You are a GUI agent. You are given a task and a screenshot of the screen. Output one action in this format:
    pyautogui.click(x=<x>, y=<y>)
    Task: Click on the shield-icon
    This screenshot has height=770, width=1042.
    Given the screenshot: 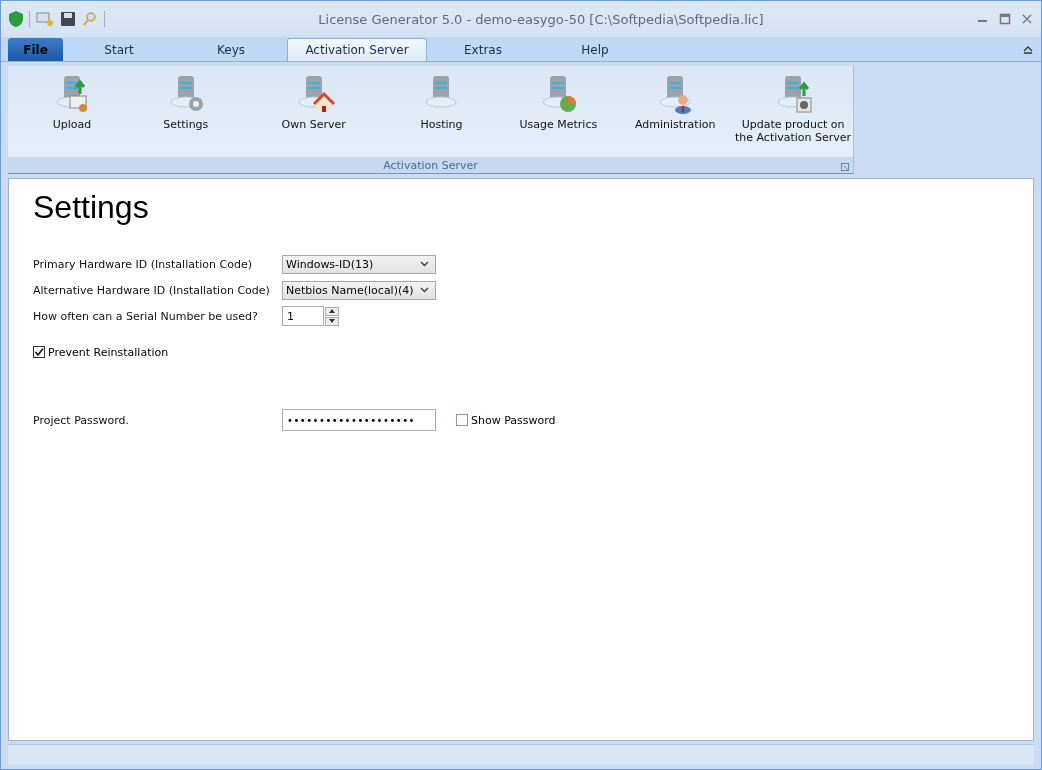 What is the action you would take?
    pyautogui.click(x=16, y=19)
    